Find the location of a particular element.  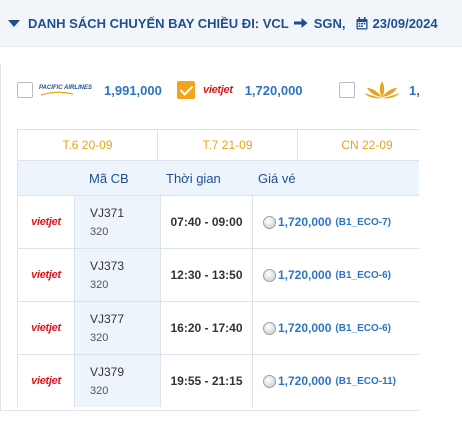

column-header-flight-code: Mã CB is located at coordinates (109, 178).